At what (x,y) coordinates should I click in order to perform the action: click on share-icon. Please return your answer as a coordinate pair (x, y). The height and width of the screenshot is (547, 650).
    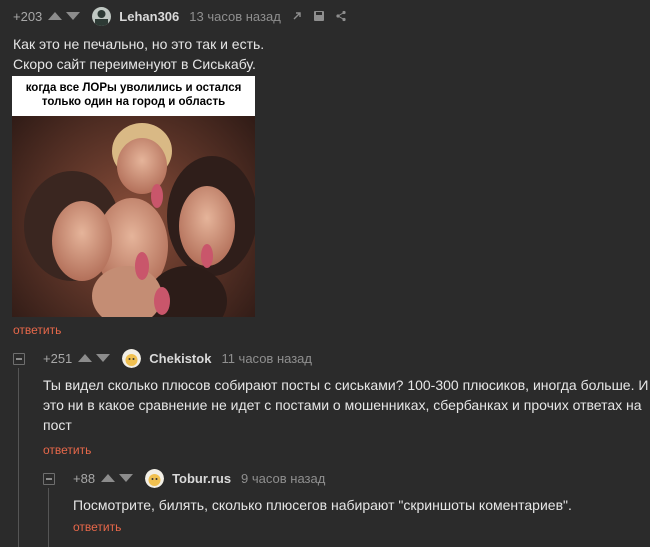
    Looking at the image, I should click on (341, 16).